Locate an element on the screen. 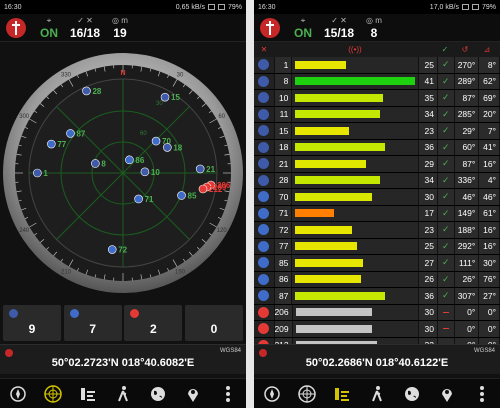  table-row: 8 41 ✓ 289° 62° is located at coordinates (377, 81).